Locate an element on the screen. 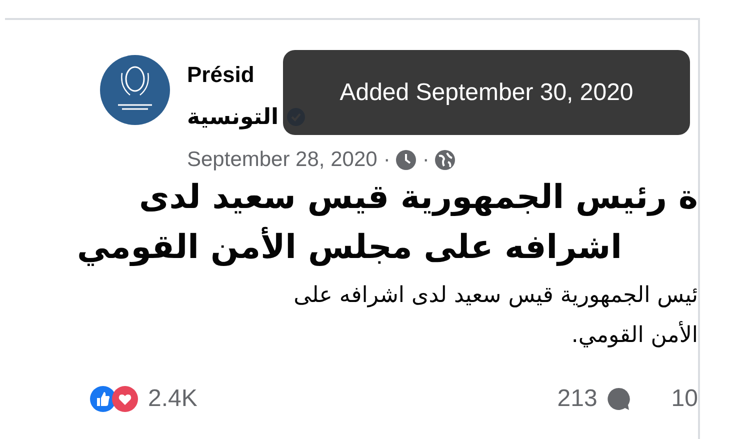  tooltip-text: Added September 30, 2020 is located at coordinates (487, 92).